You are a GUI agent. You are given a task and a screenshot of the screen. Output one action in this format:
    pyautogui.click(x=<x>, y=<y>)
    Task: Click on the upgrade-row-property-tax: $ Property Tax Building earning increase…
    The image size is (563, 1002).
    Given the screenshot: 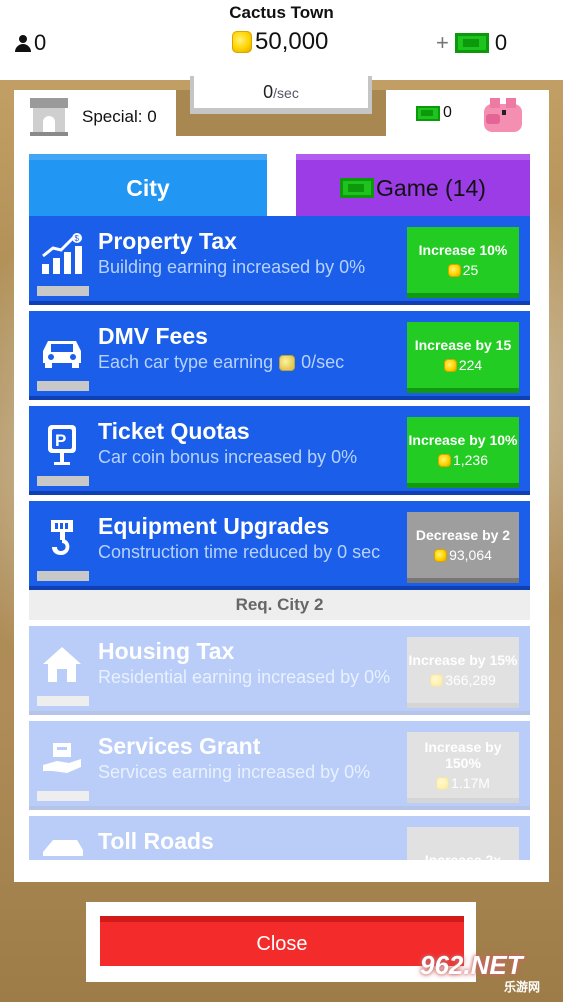 What is the action you would take?
    pyautogui.click(x=279, y=260)
    